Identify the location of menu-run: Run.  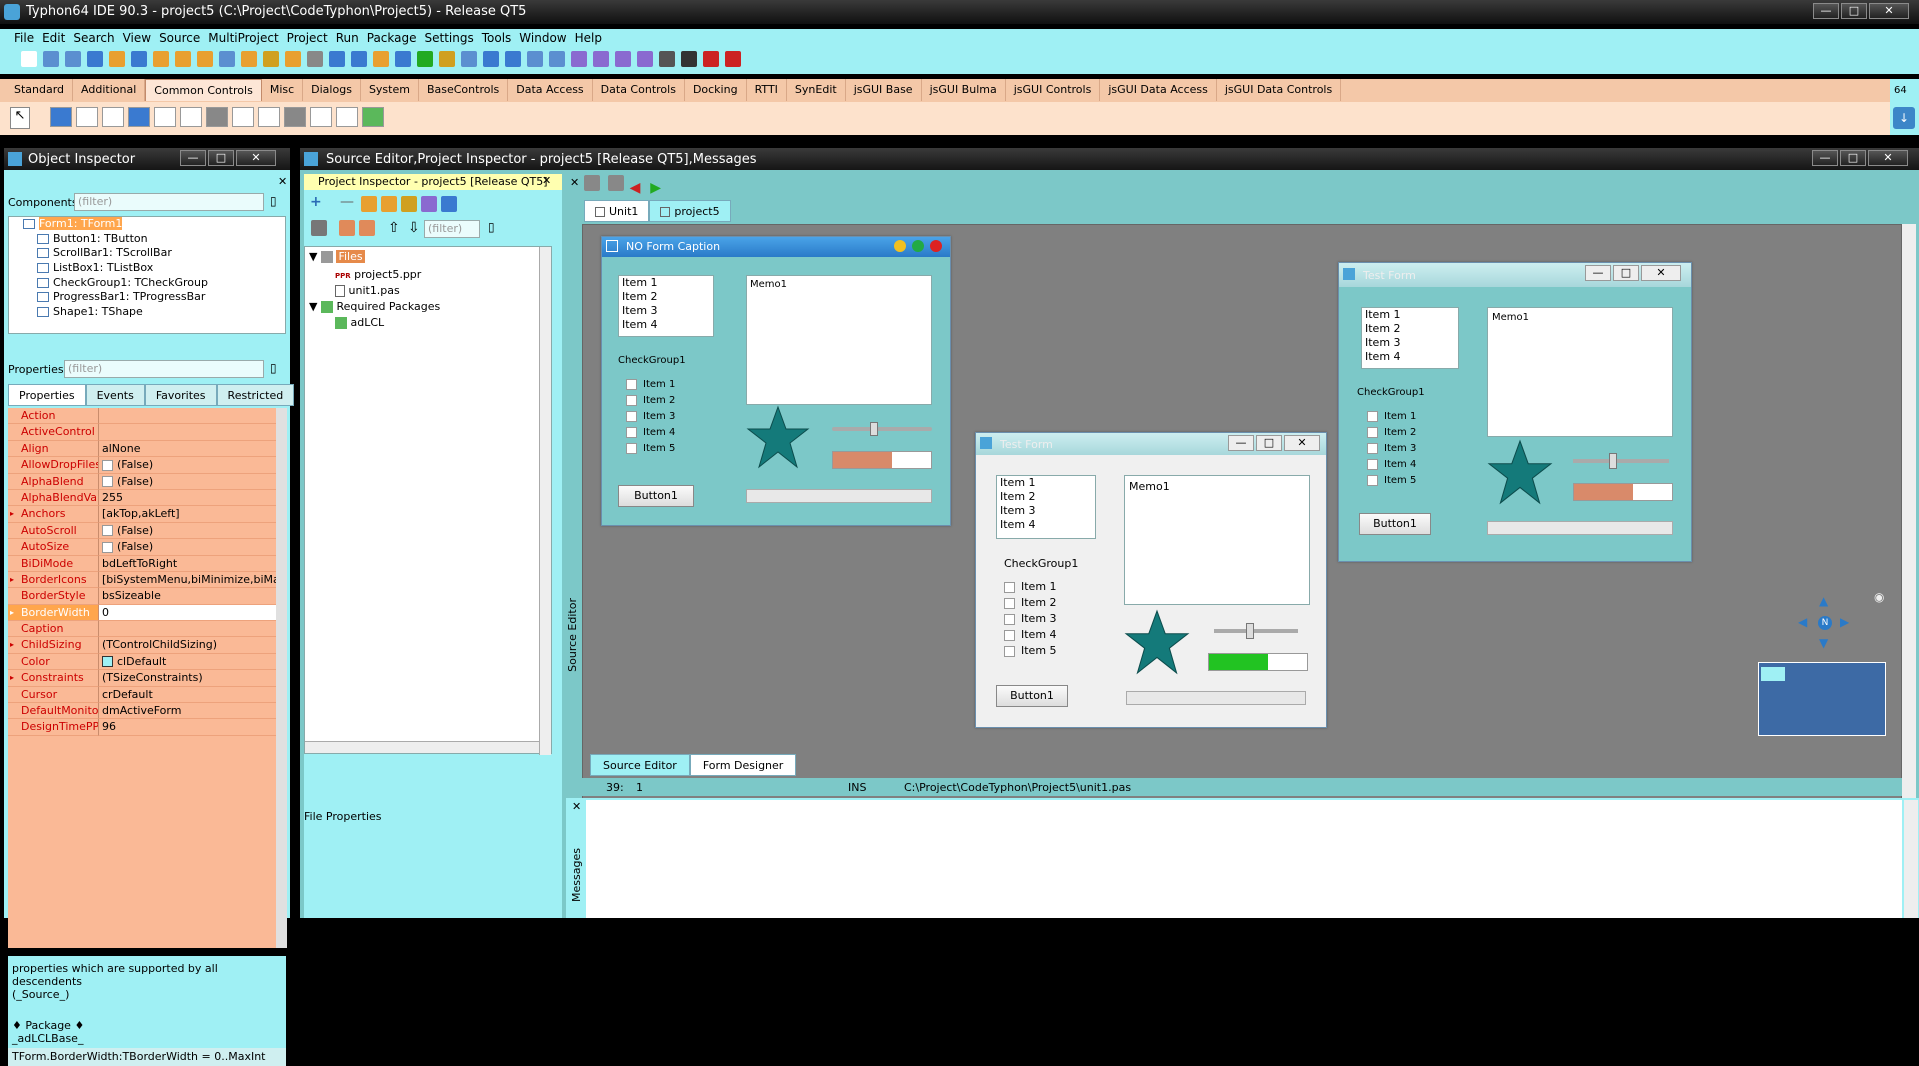
(351, 38).